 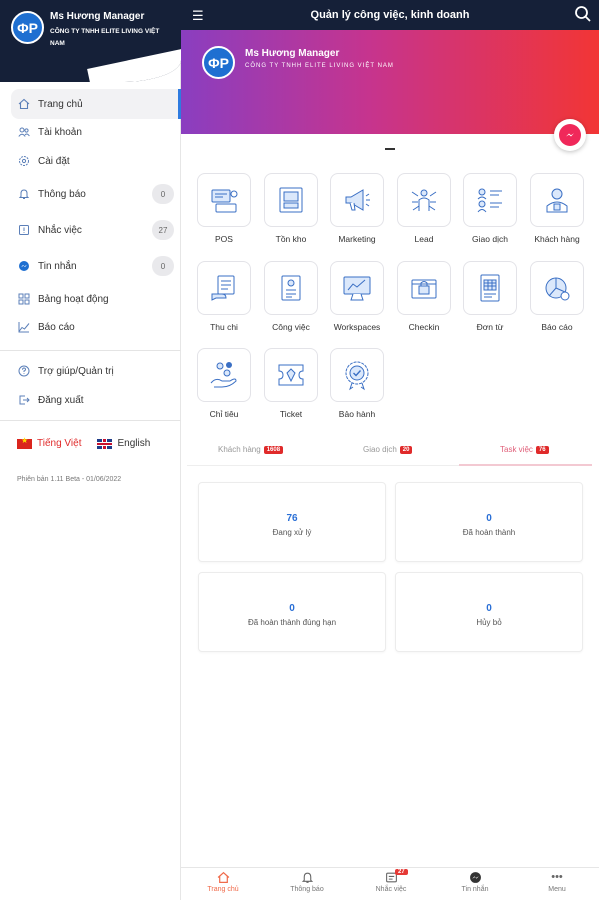 What do you see at coordinates (490, 288) in the screenshot?
I see `form-icon` at bounding box center [490, 288].